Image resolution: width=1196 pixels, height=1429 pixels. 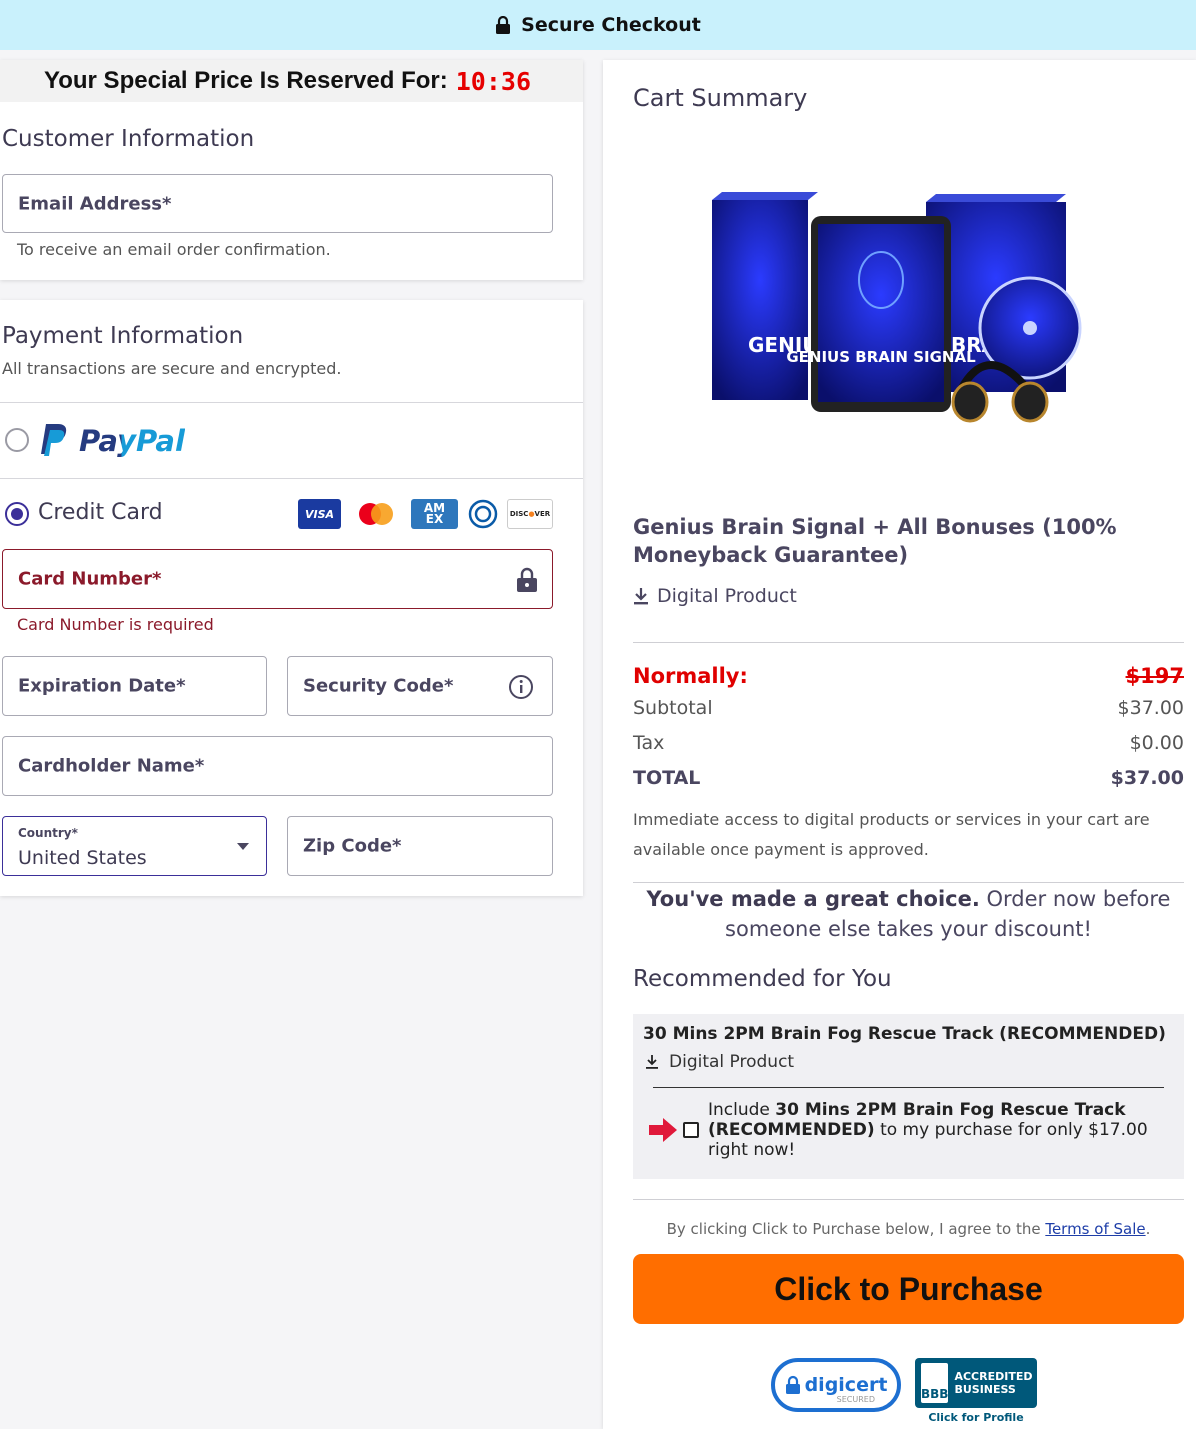 I want to click on terms-of-sale-link: Terms of Sale, so click(x=1095, y=1229).